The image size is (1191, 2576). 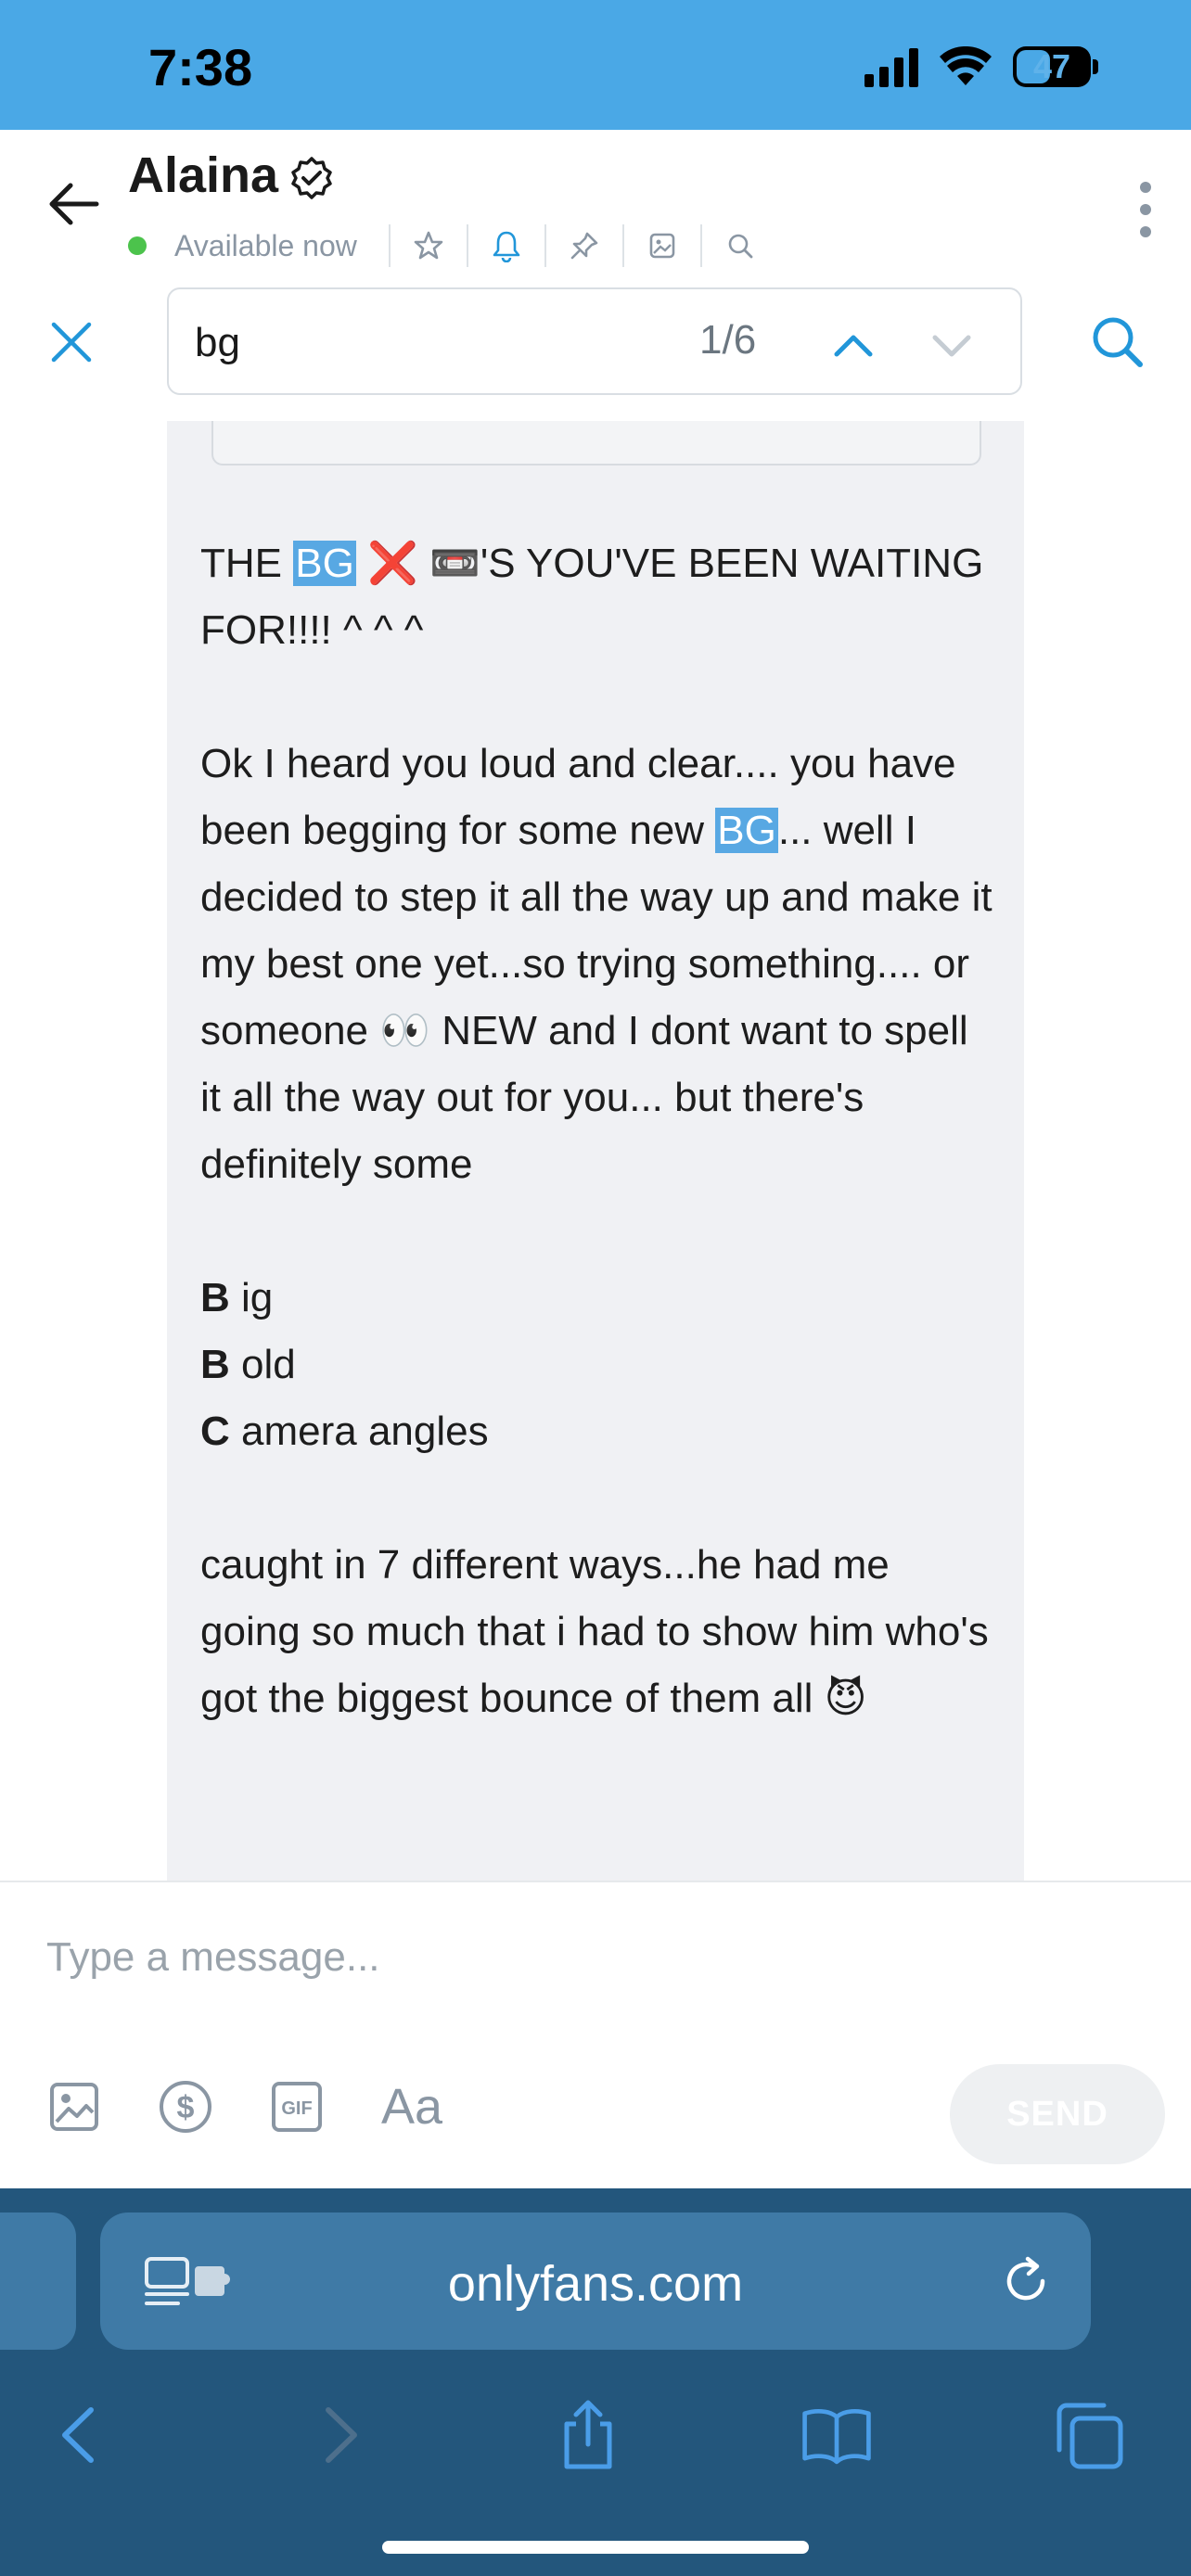 What do you see at coordinates (1026, 2281) in the screenshot?
I see `reload-icon` at bounding box center [1026, 2281].